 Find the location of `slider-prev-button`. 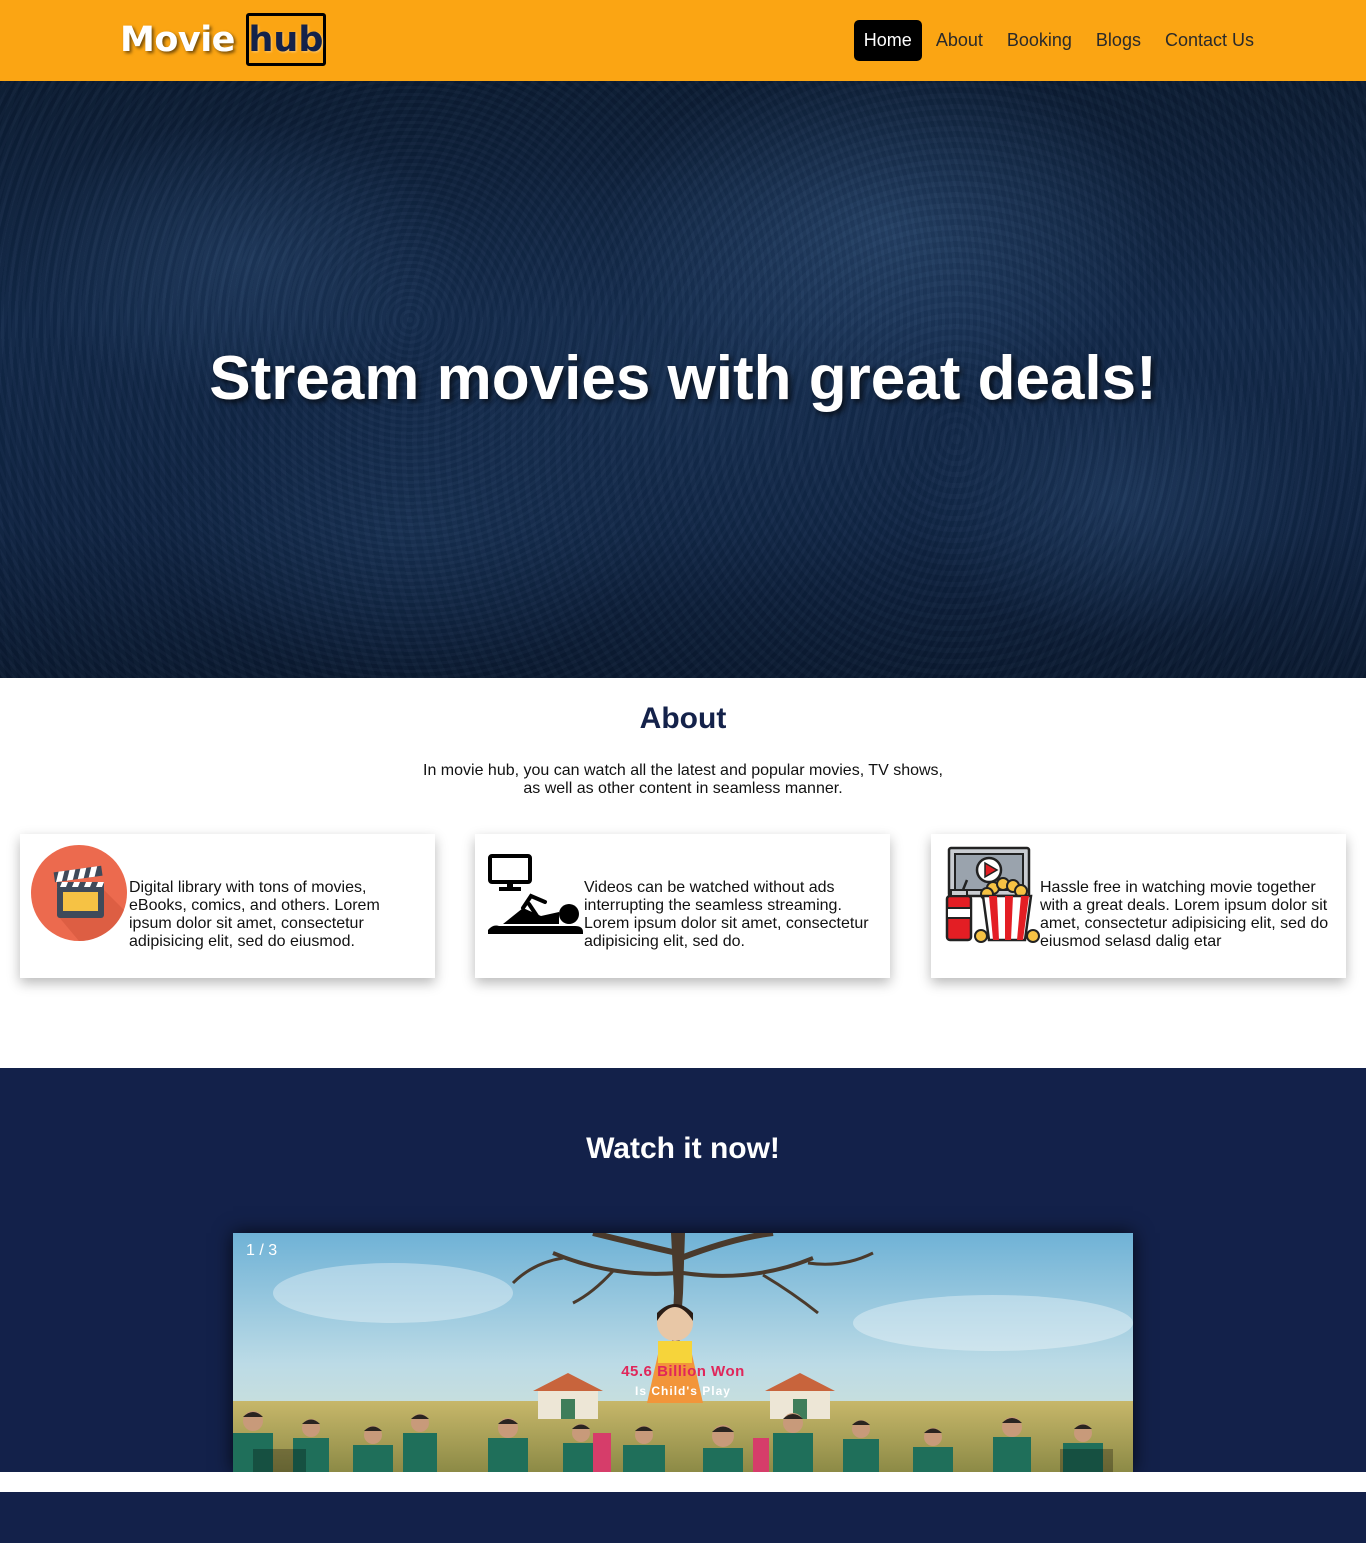

slider-prev-button is located at coordinates (279, 1460).